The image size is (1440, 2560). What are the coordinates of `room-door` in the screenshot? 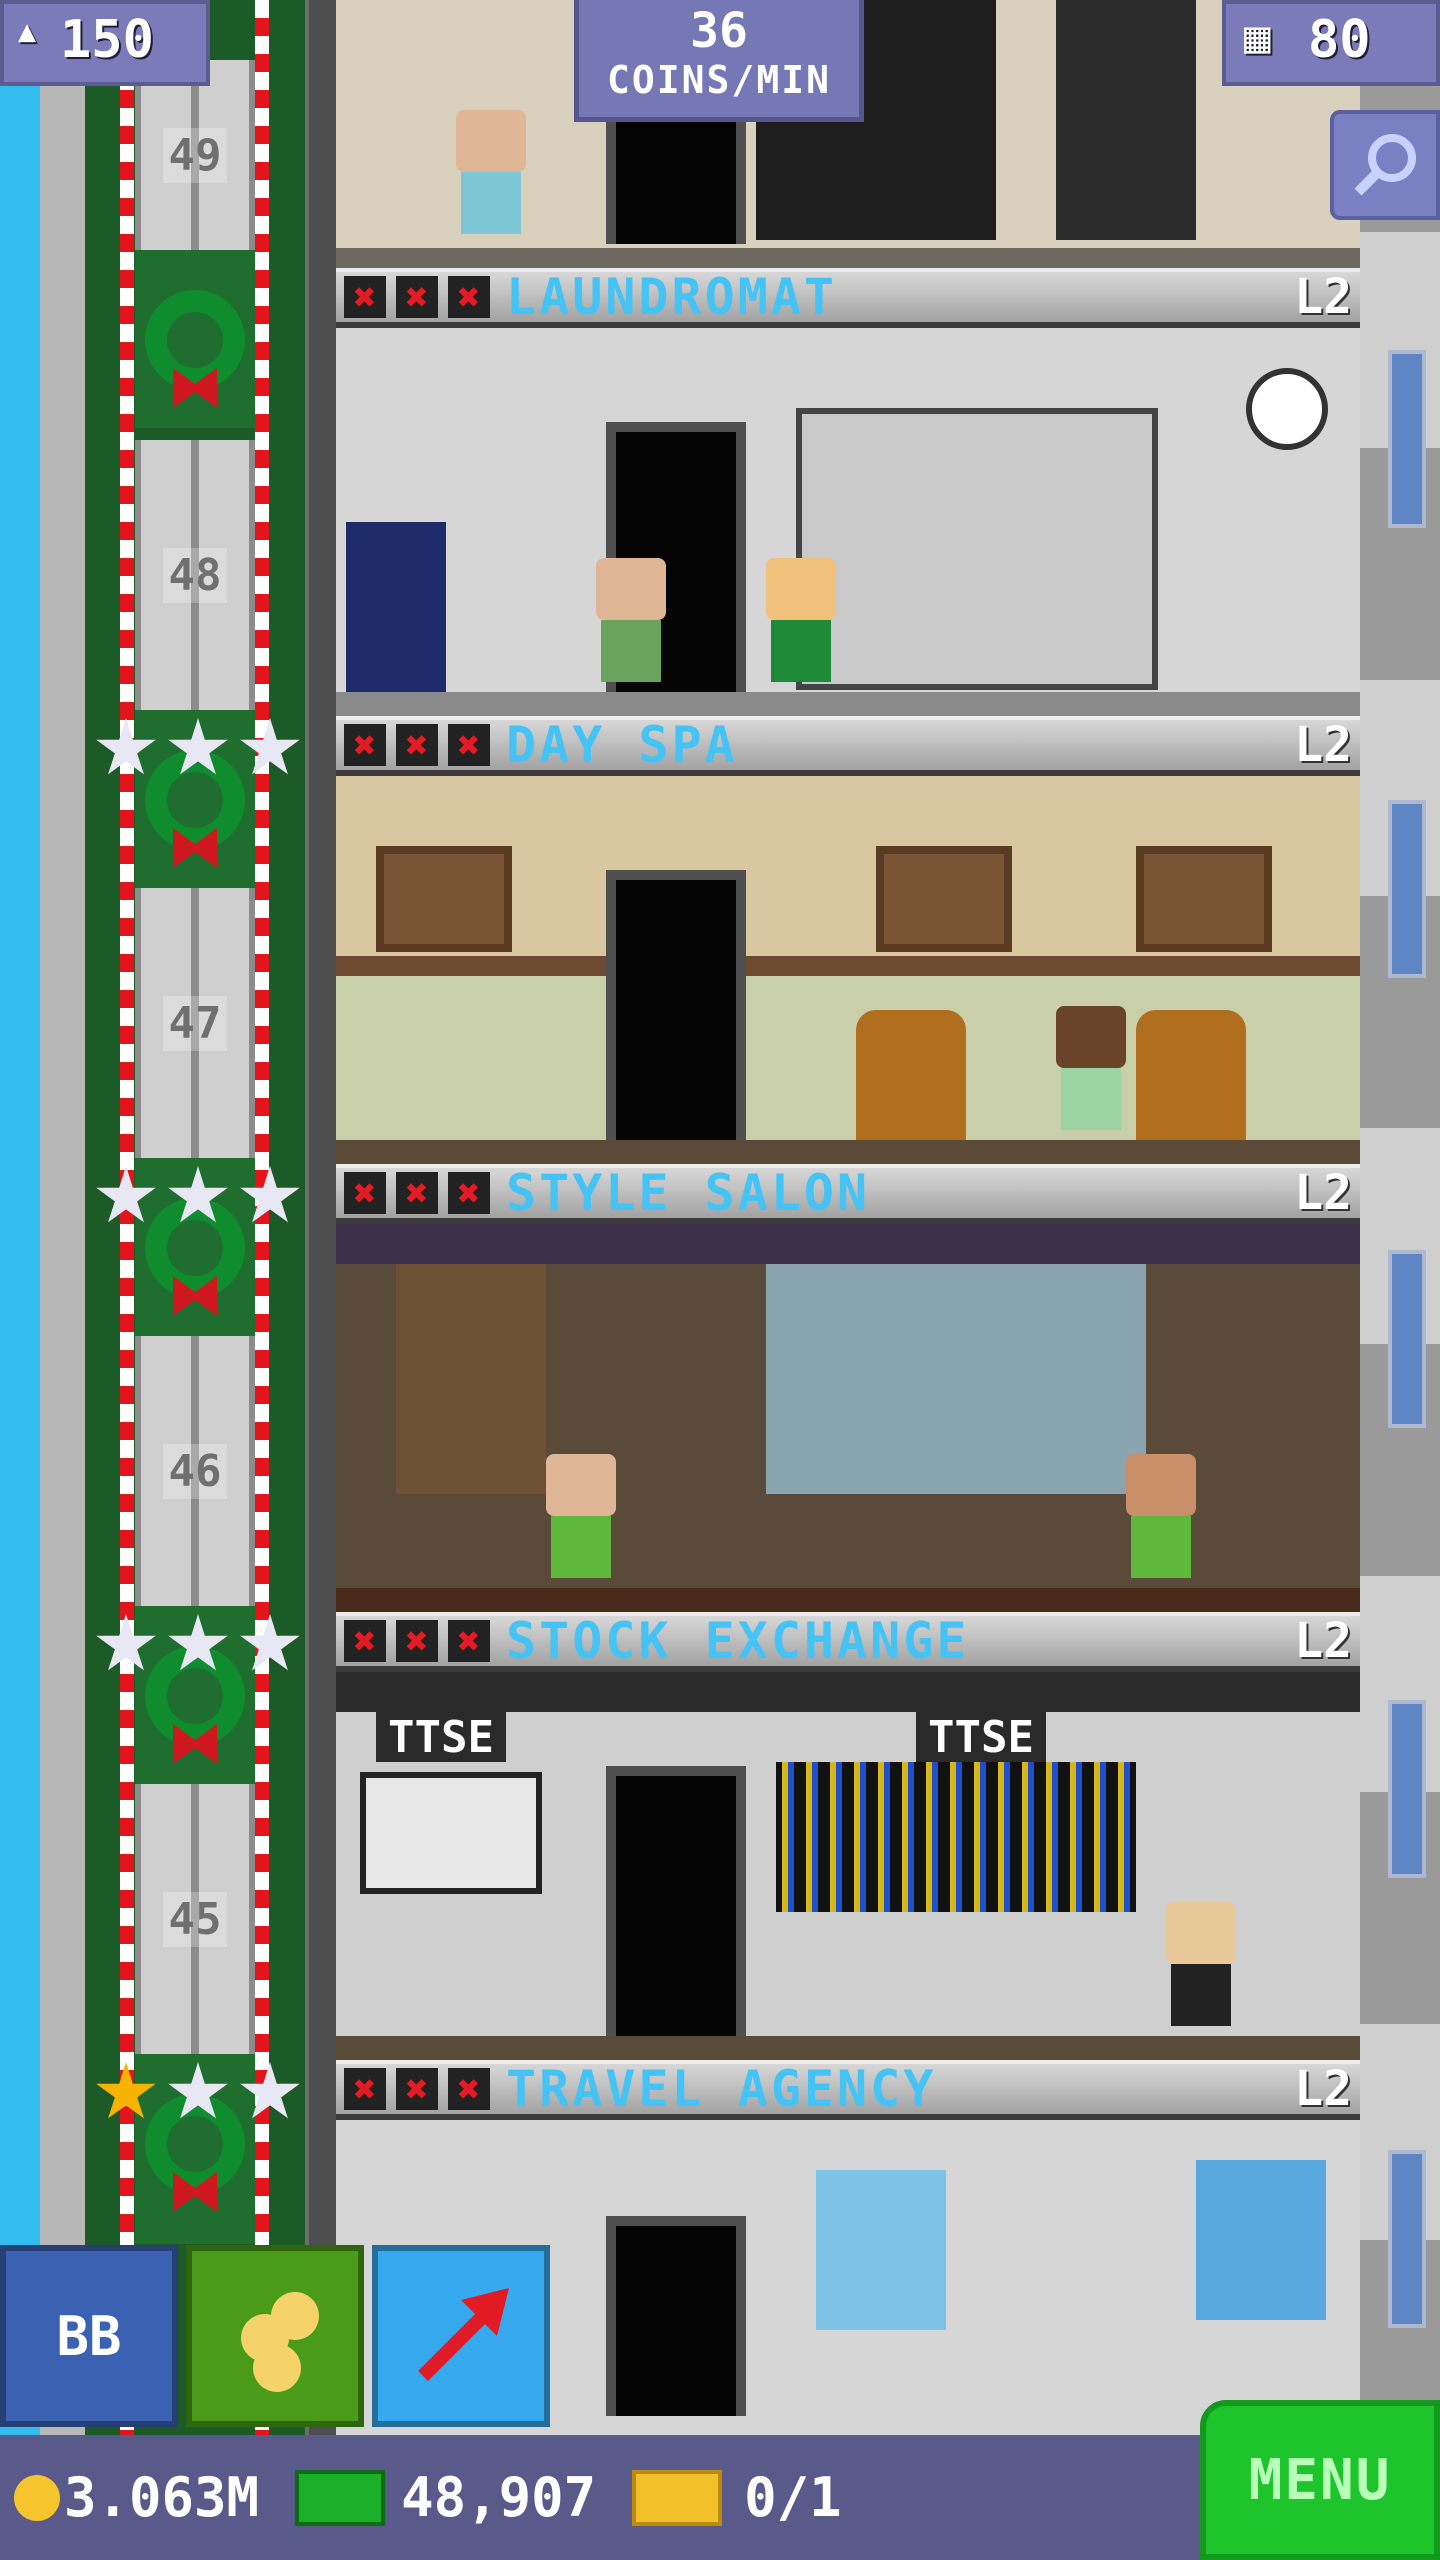 It's located at (676, 2316).